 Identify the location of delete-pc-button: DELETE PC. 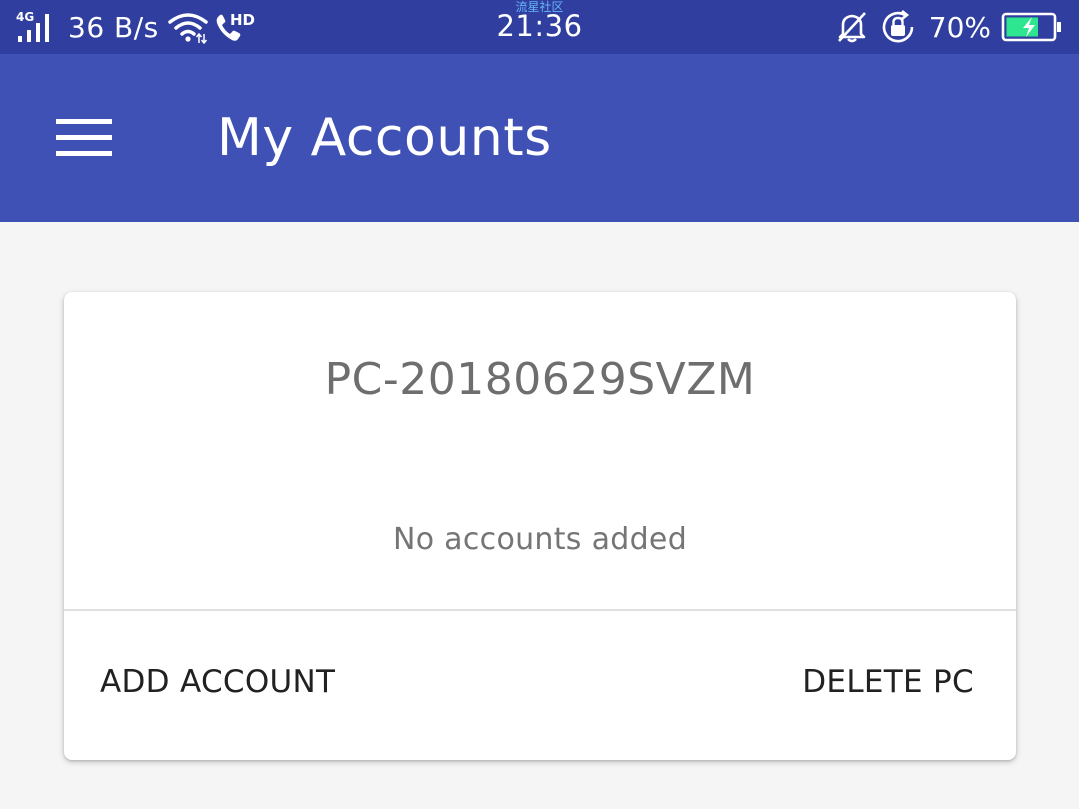
(888, 682).